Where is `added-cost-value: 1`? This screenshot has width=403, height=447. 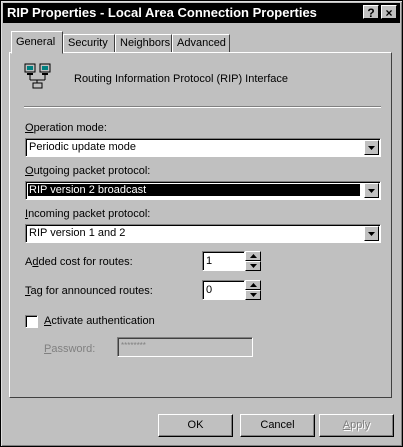 added-cost-value: 1 is located at coordinates (209, 261).